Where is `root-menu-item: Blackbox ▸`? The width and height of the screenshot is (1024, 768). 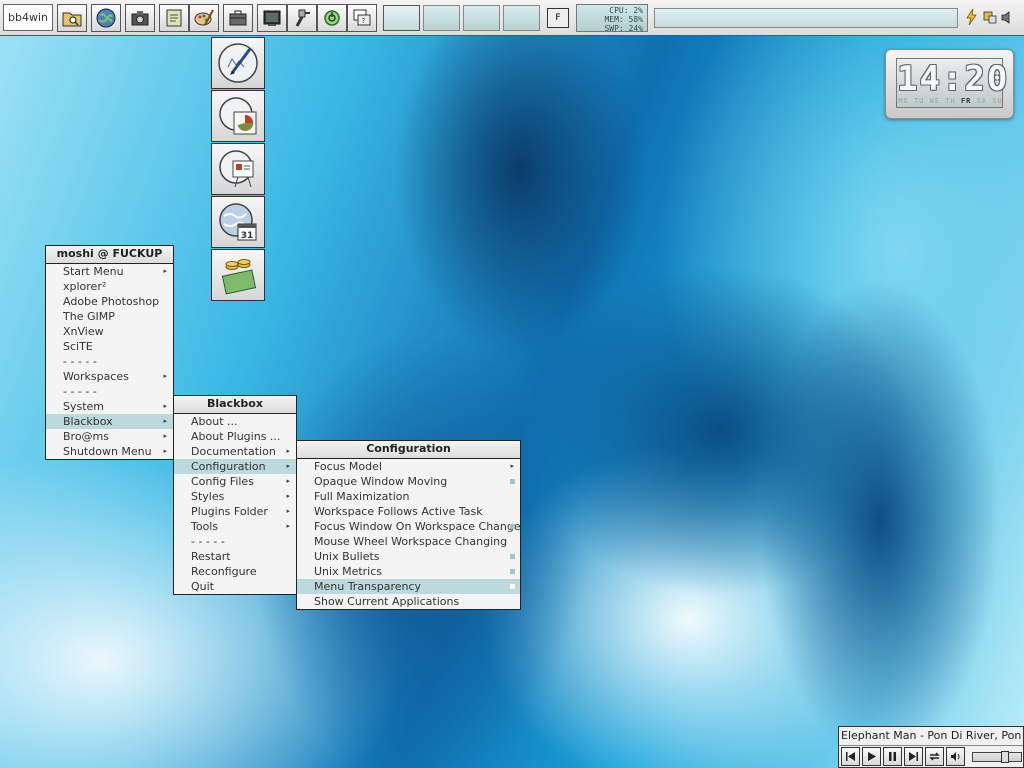
root-menu-item: Blackbox ▸ is located at coordinates (109, 421).